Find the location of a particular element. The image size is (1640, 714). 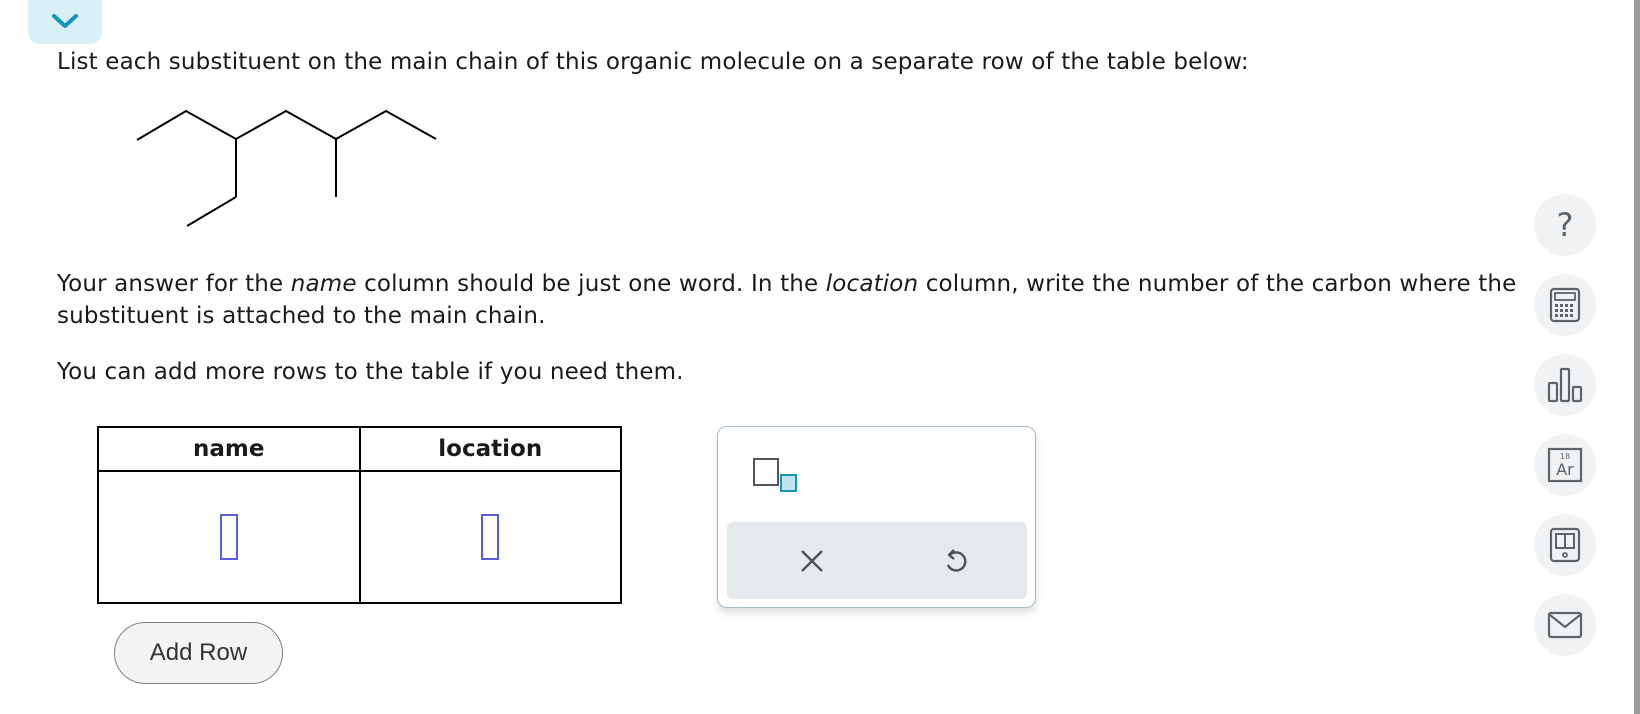

periodic-table-button: 18 Ar is located at coordinates (1565, 465).